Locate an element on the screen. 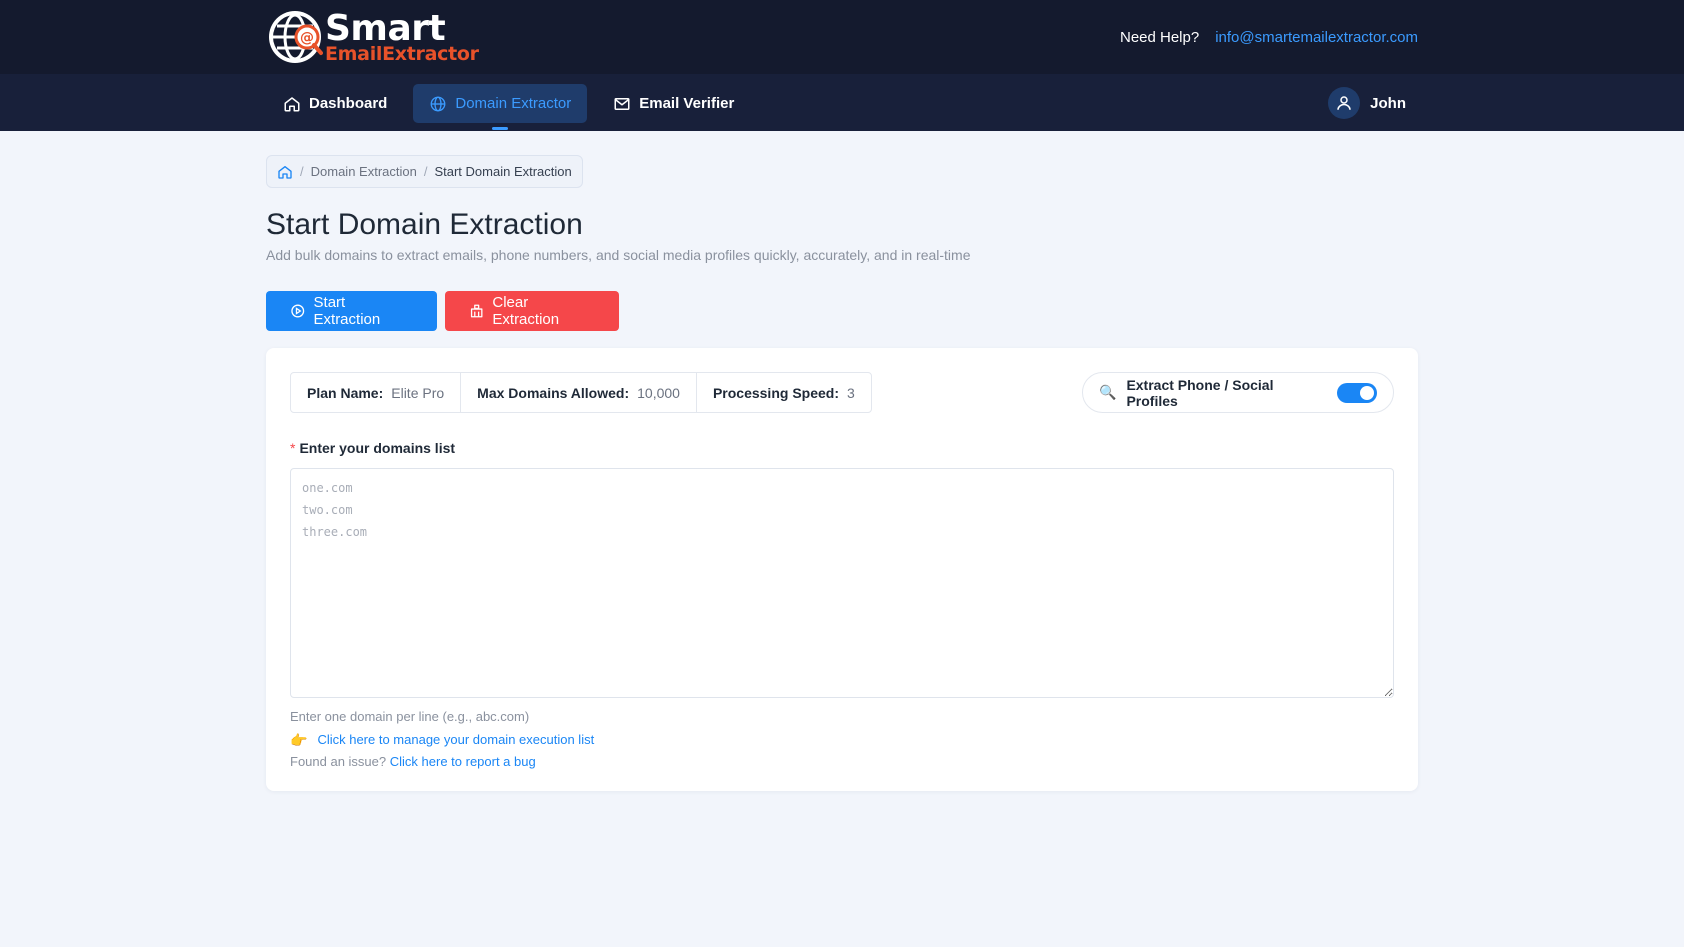 The height and width of the screenshot is (947, 1684). extract-profiles-toggle-box: 🔍 Extract Phone / Social Profiles is located at coordinates (1238, 392).